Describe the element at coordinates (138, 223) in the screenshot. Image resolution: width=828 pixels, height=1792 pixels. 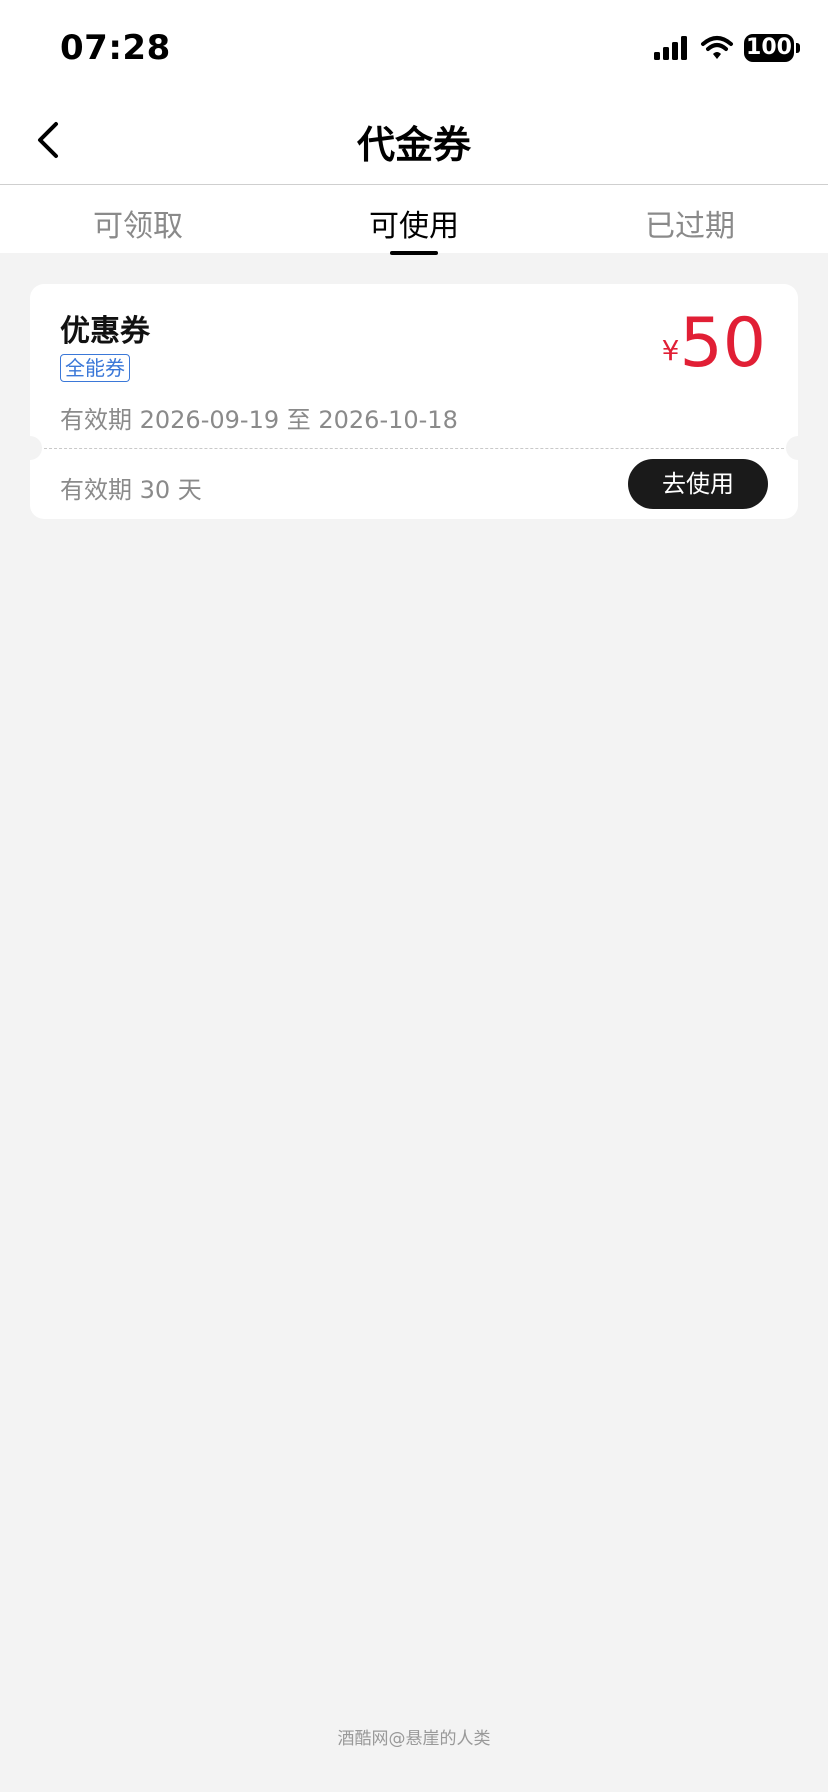
I see `tab-claimable: 可领取` at that location.